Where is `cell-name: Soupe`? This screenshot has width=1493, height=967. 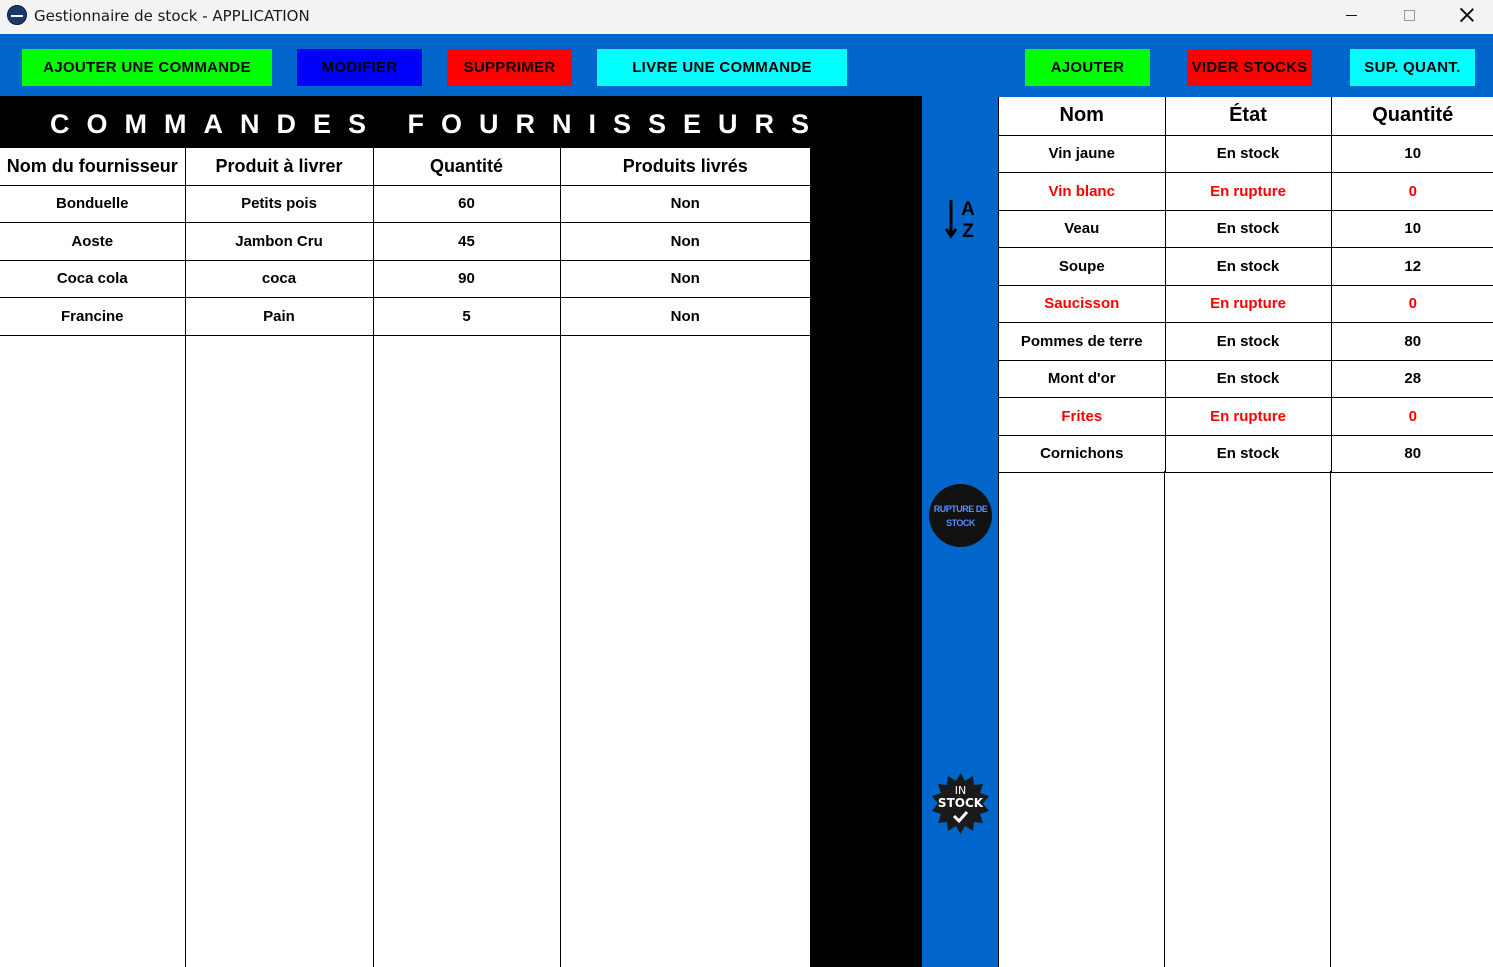
cell-name: Soupe is located at coordinates (1082, 266).